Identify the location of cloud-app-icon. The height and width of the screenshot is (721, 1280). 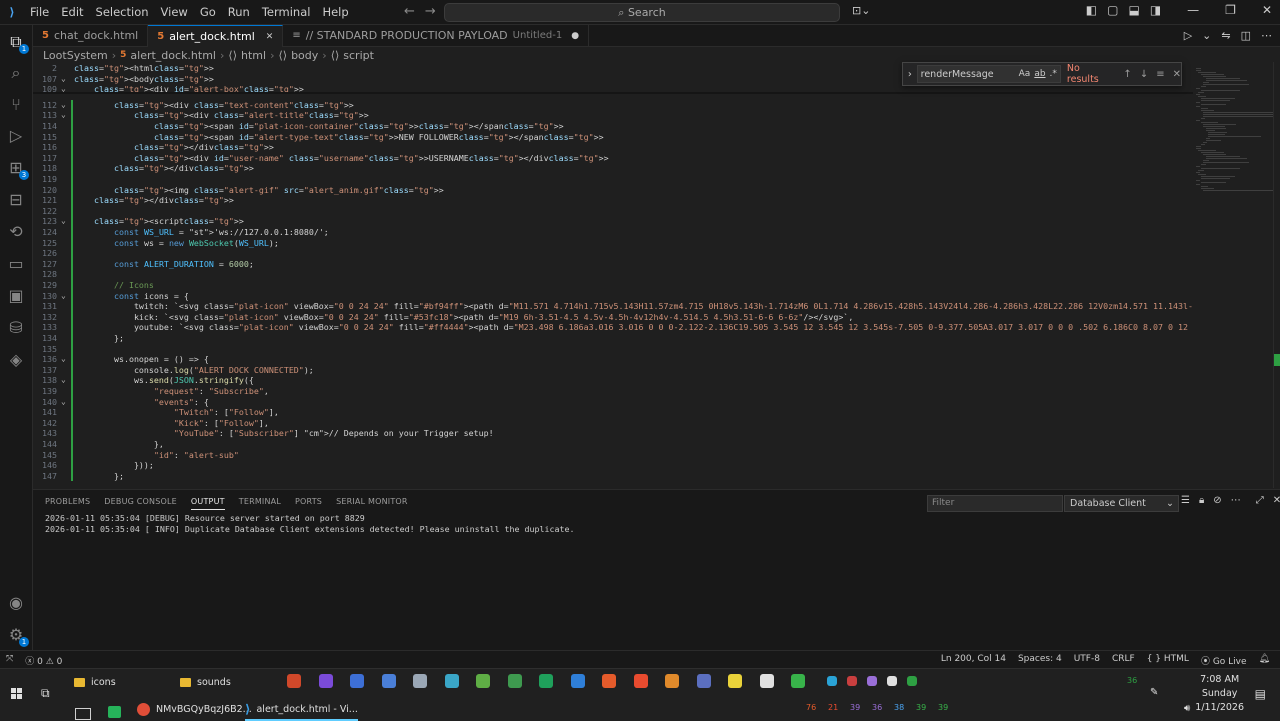
(420, 681).